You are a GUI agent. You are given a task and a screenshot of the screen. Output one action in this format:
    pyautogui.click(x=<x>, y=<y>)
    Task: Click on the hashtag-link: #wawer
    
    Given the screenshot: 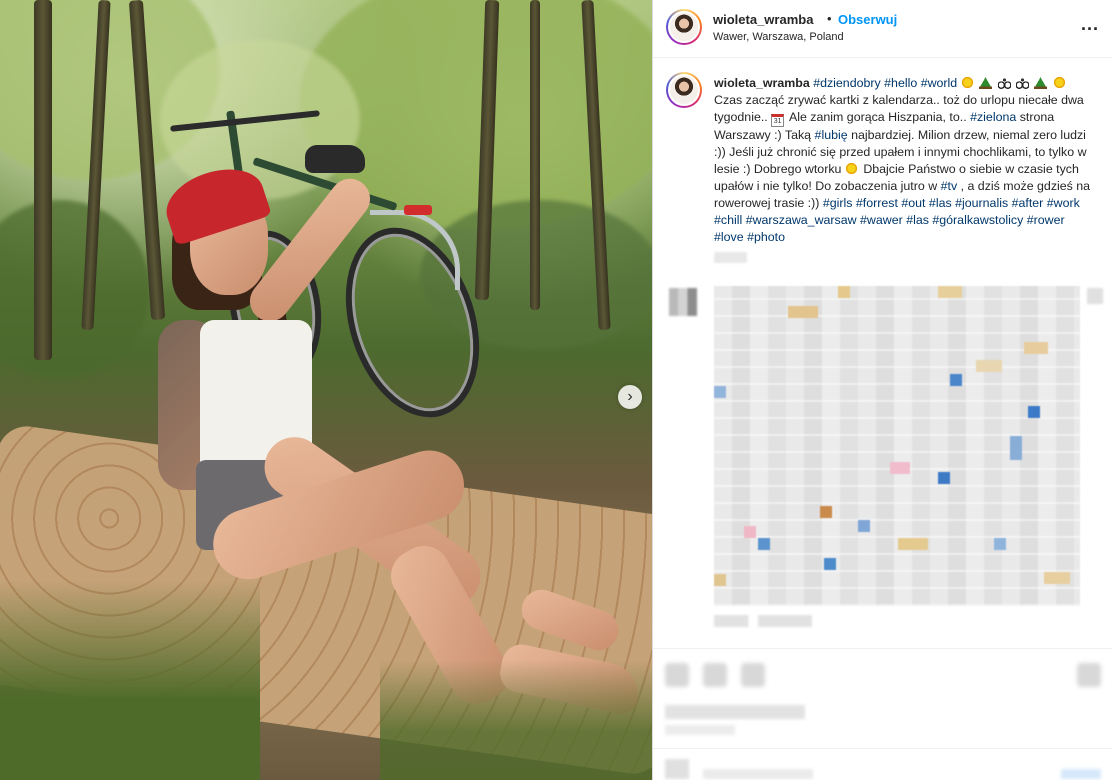 What is the action you would take?
    pyautogui.click(x=881, y=220)
    